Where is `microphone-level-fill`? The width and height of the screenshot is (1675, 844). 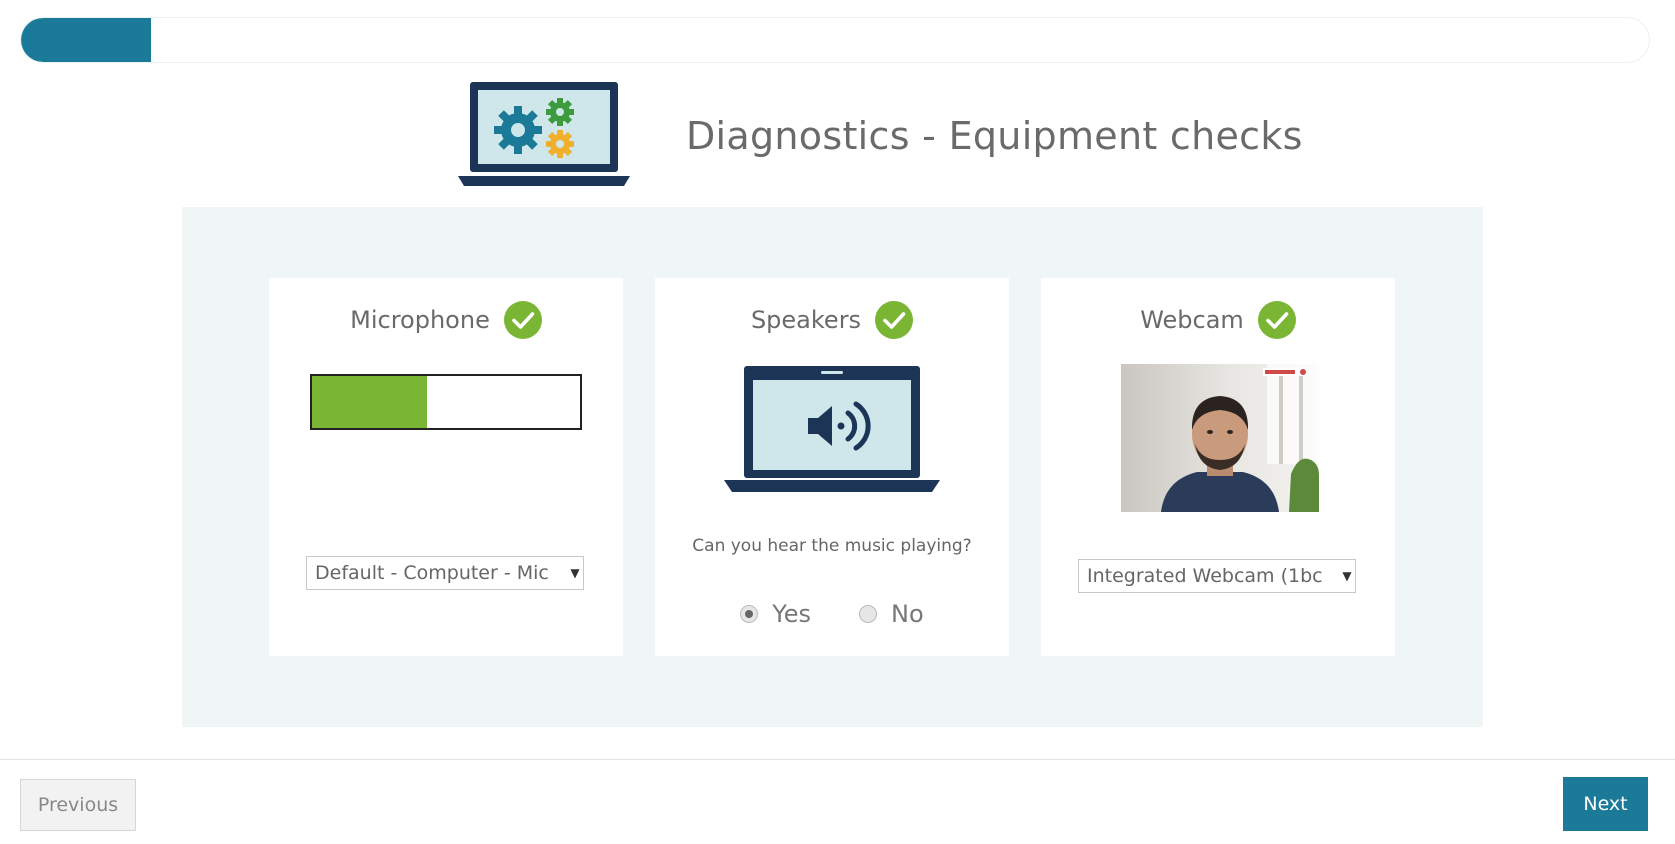
microphone-level-fill is located at coordinates (370, 402).